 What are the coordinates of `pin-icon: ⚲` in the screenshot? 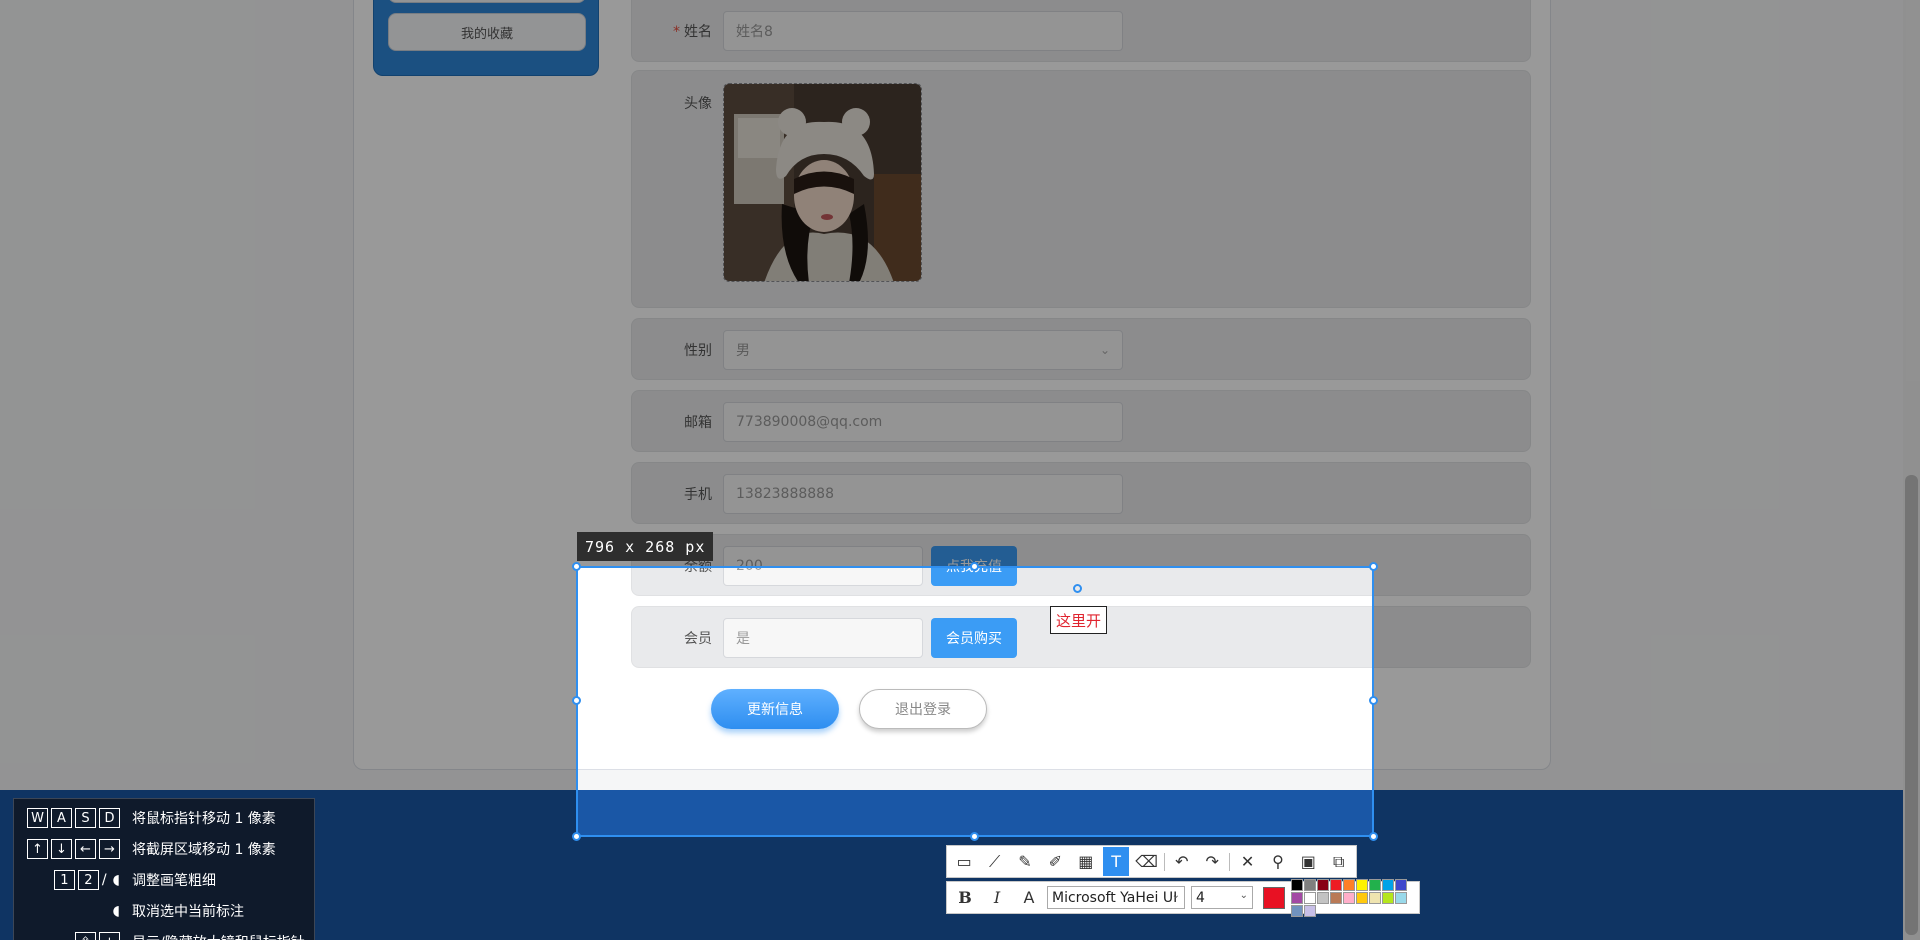 It's located at (1278, 861).